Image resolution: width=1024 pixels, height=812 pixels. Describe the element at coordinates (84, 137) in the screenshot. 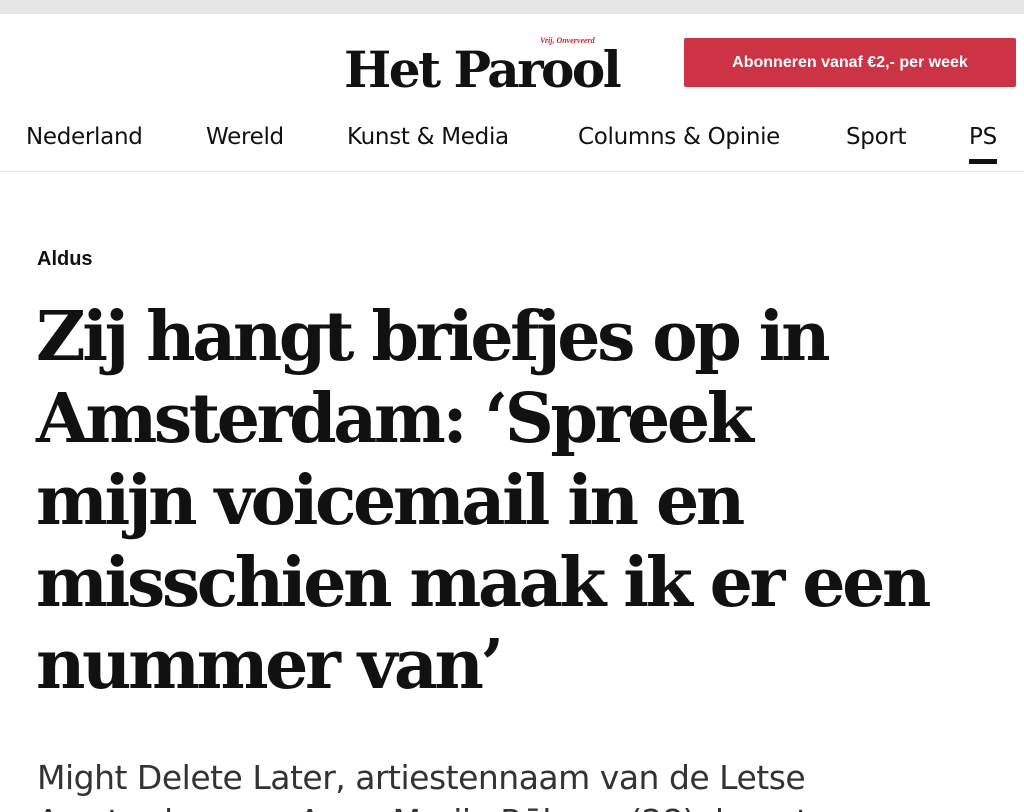

I see `nav-item-nederland: Nederland` at that location.